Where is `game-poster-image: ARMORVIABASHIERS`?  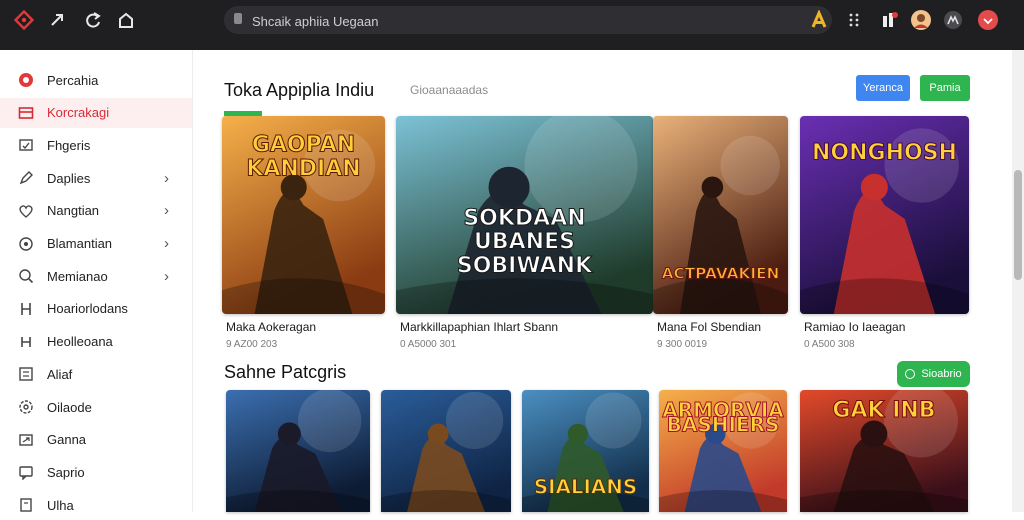
game-poster-image: ARMORVIABASHIERS is located at coordinates (723, 451).